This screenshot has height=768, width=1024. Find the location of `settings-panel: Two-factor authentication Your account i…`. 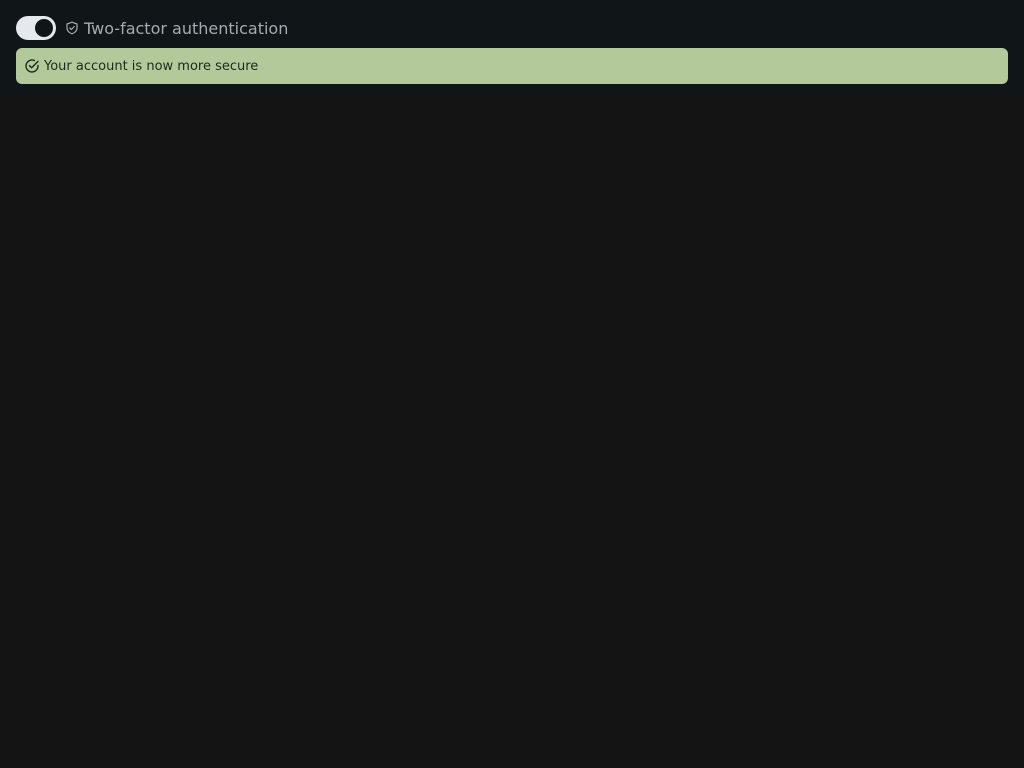

settings-panel: Two-factor authentication Your account i… is located at coordinates (512, 48).